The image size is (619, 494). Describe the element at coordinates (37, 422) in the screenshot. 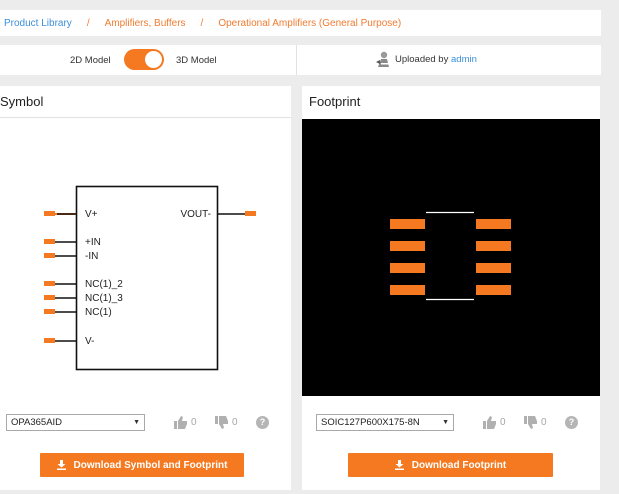

I see `part-select-value: OPA365AID` at that location.